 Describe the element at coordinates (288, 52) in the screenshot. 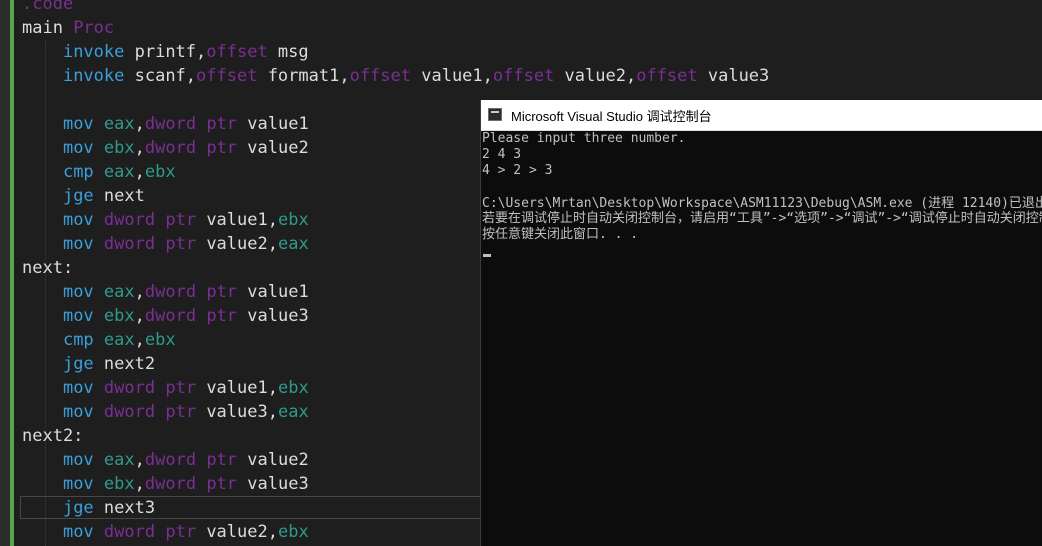

I see `code-token: msg` at that location.